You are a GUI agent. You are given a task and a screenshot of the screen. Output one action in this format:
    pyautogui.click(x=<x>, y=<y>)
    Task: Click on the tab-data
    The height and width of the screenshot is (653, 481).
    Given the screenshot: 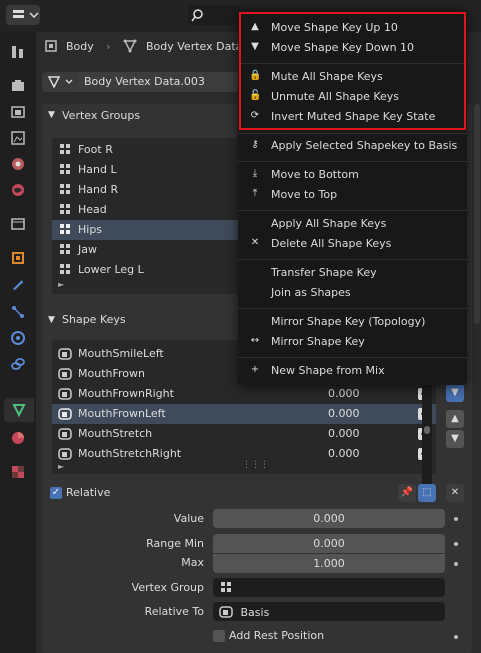 What is the action you would take?
    pyautogui.click(x=19, y=410)
    